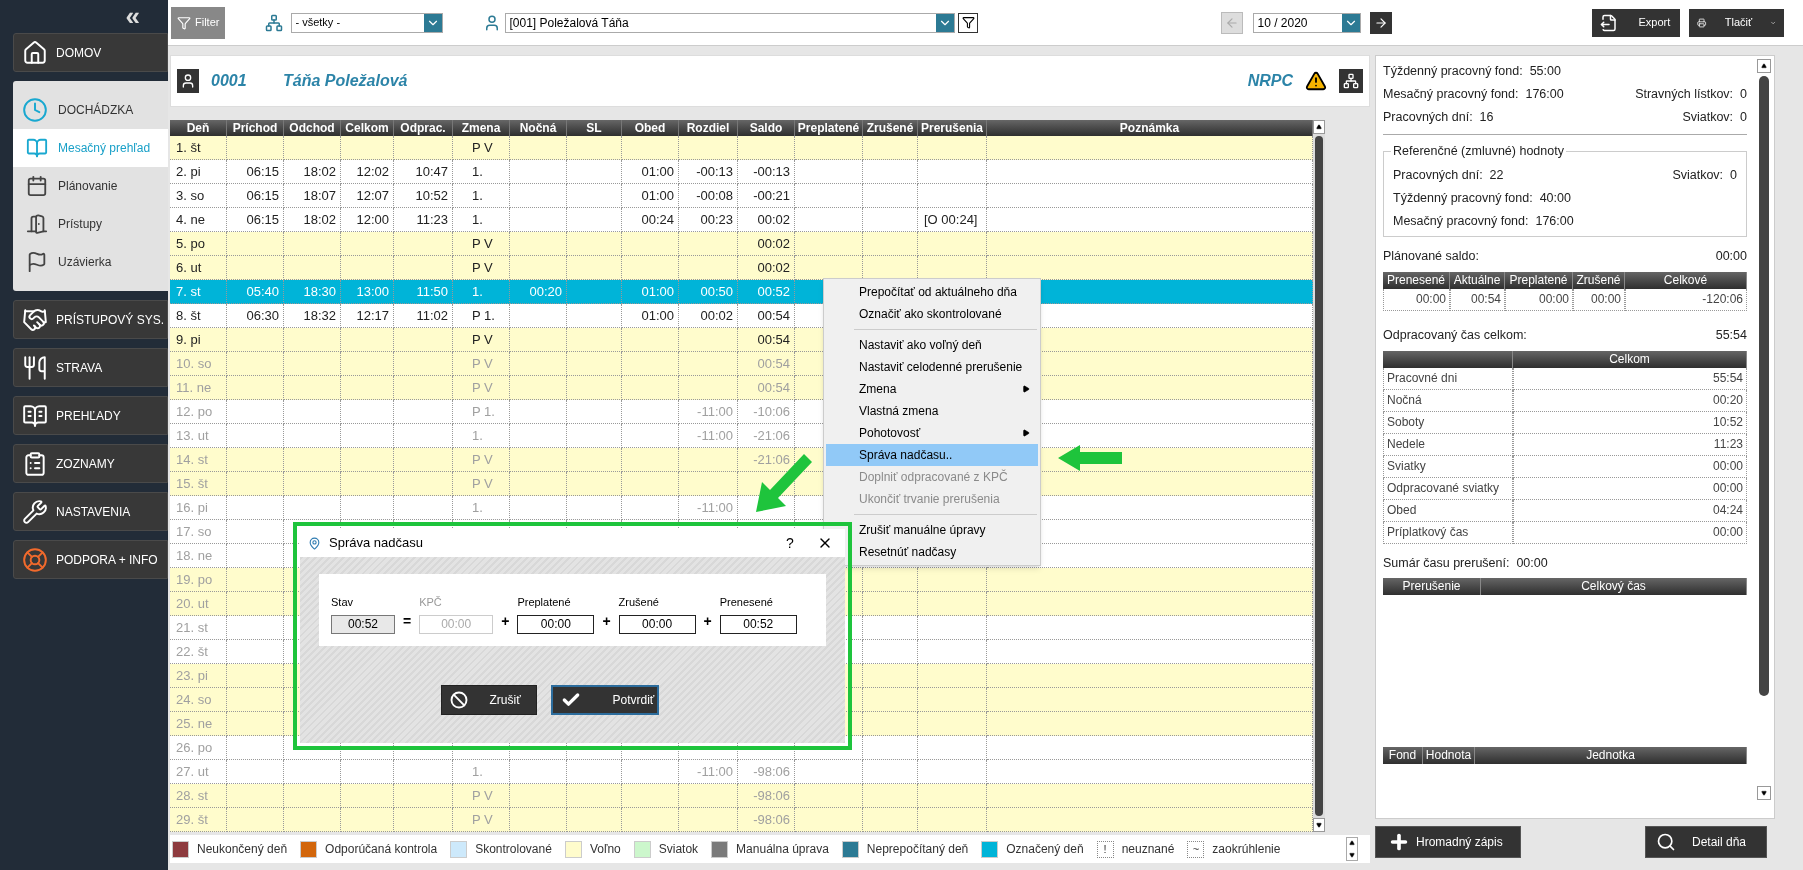  Describe the element at coordinates (1246, 849) in the screenshot. I see `legend-label: zaokrúhlenie` at that location.